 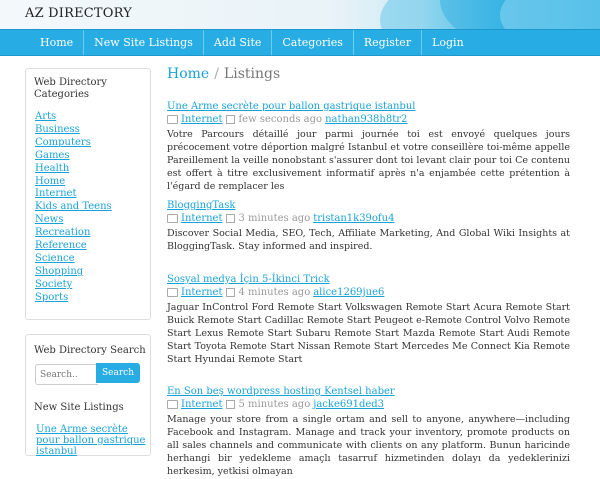 I want to click on search-button: Search, so click(x=118, y=373).